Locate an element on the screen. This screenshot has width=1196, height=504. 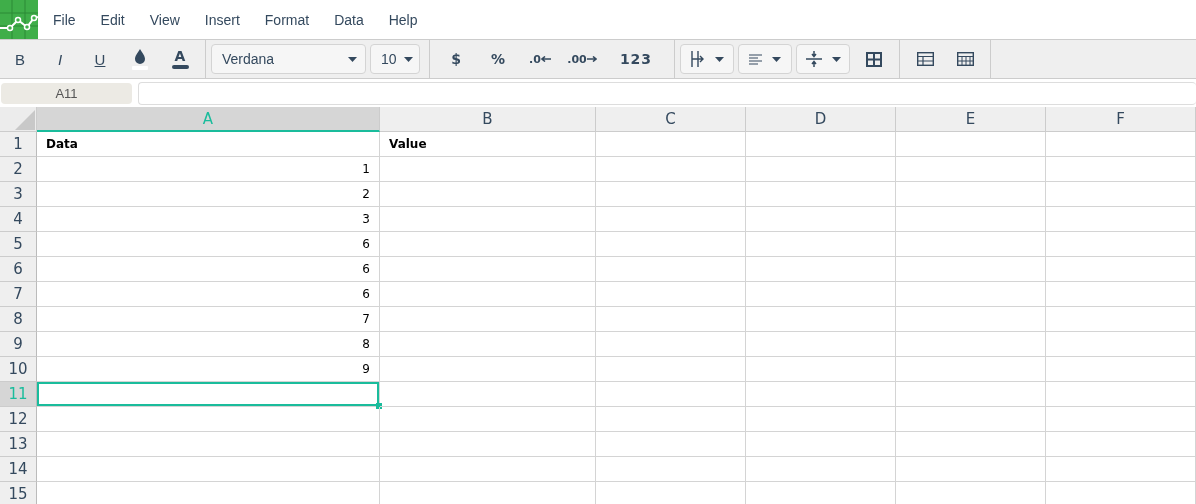
column-header: E is located at coordinates (971, 119).